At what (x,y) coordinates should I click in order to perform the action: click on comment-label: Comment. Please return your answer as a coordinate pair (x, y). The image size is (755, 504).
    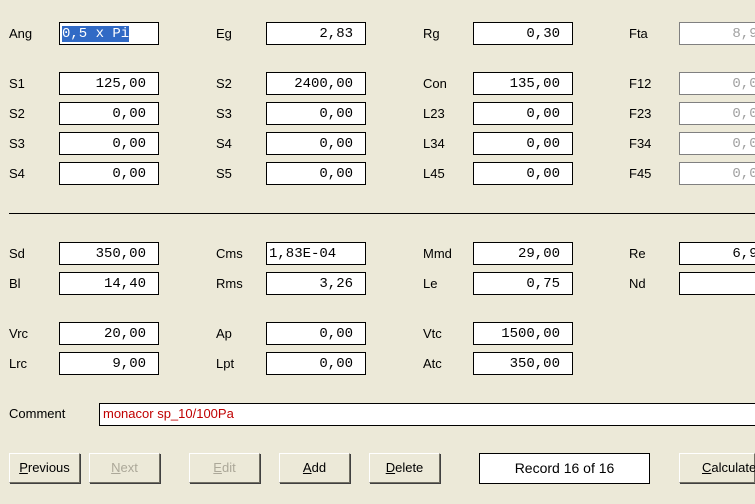
    Looking at the image, I should click on (37, 413).